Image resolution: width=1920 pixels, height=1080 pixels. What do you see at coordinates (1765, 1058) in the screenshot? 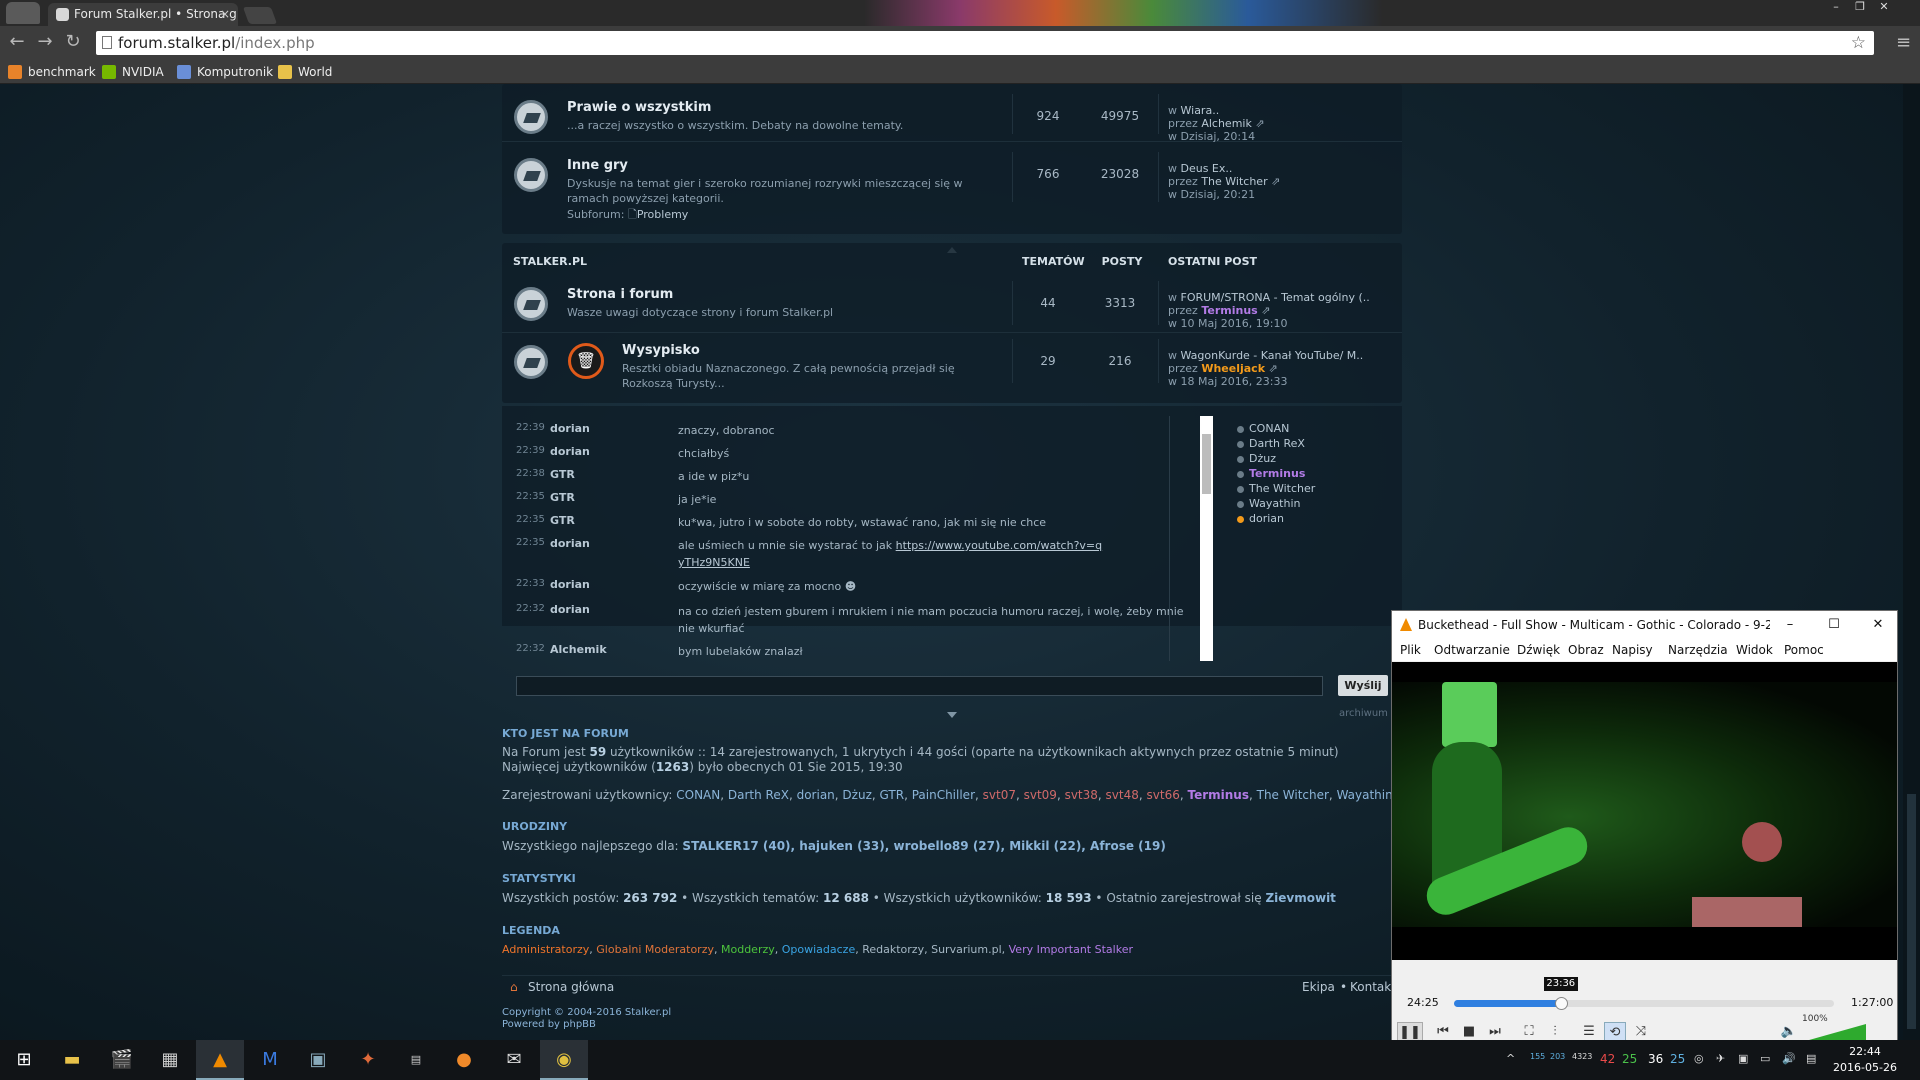
I see `network-icon: ▭` at bounding box center [1765, 1058].